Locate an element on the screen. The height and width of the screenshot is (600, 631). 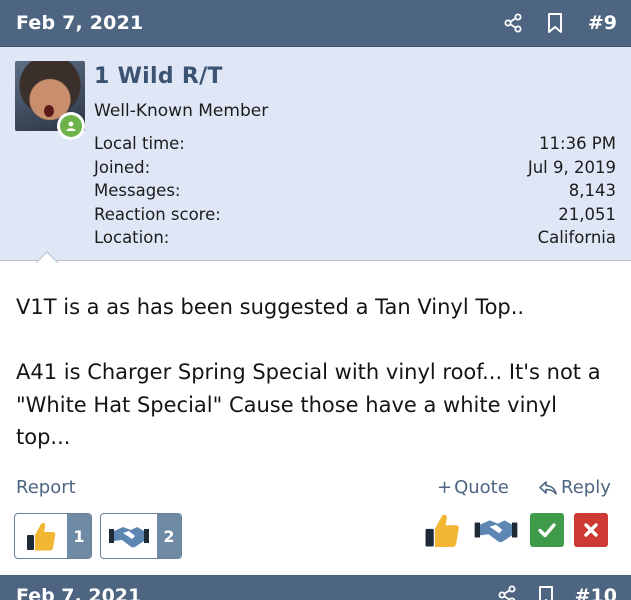
post-header-actions: #10 is located at coordinates (557, 592).